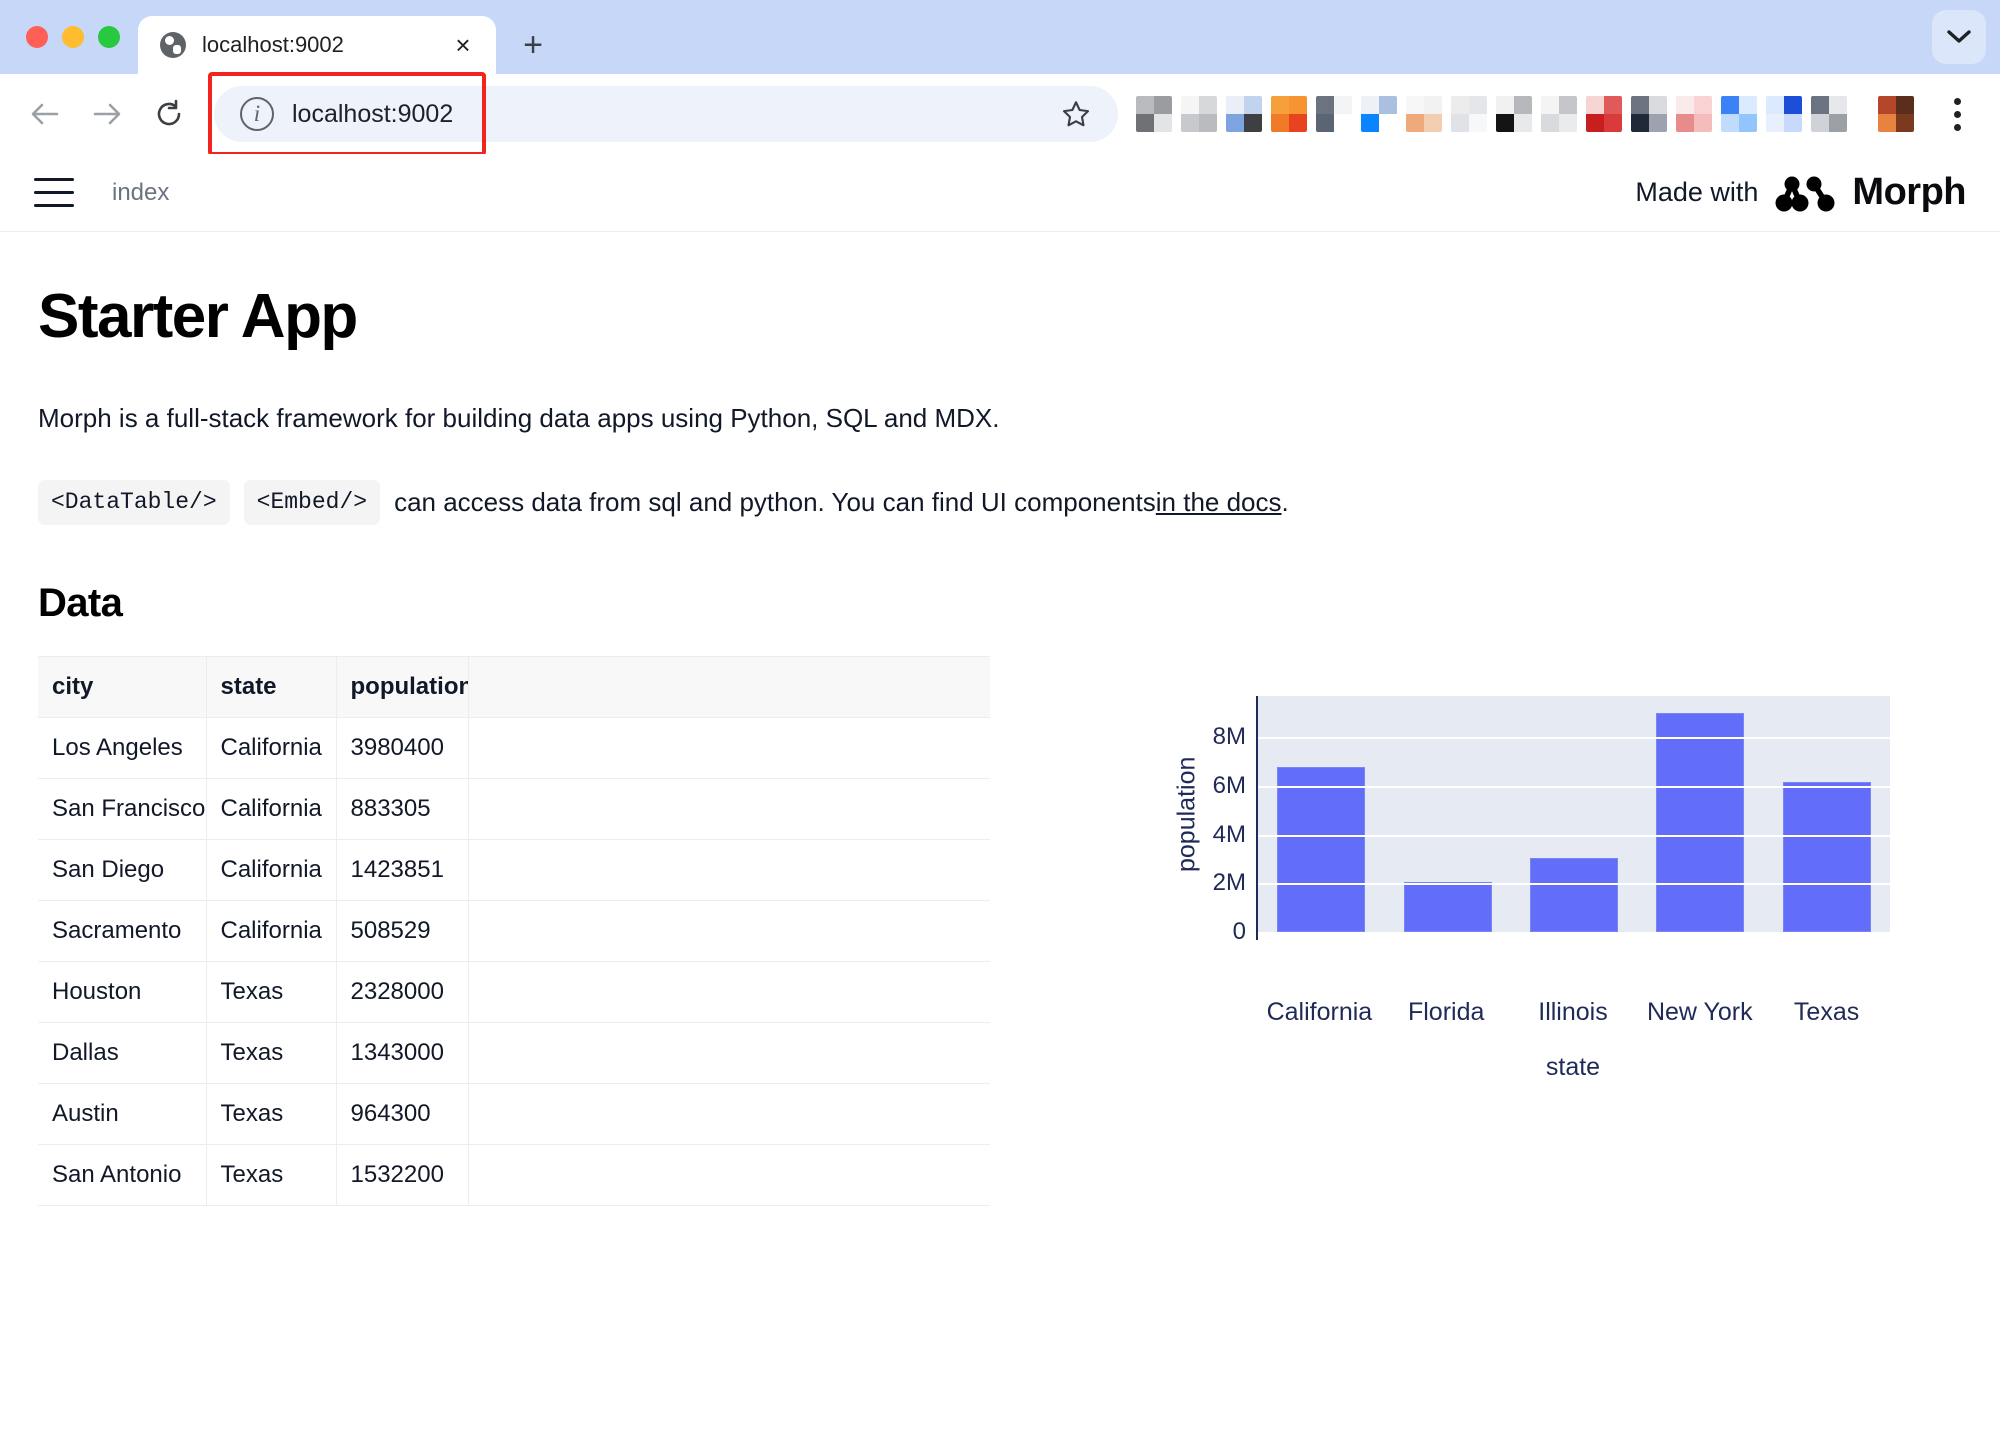  I want to click on table-row: San Antonio Texas 1532200, so click(514, 1175).